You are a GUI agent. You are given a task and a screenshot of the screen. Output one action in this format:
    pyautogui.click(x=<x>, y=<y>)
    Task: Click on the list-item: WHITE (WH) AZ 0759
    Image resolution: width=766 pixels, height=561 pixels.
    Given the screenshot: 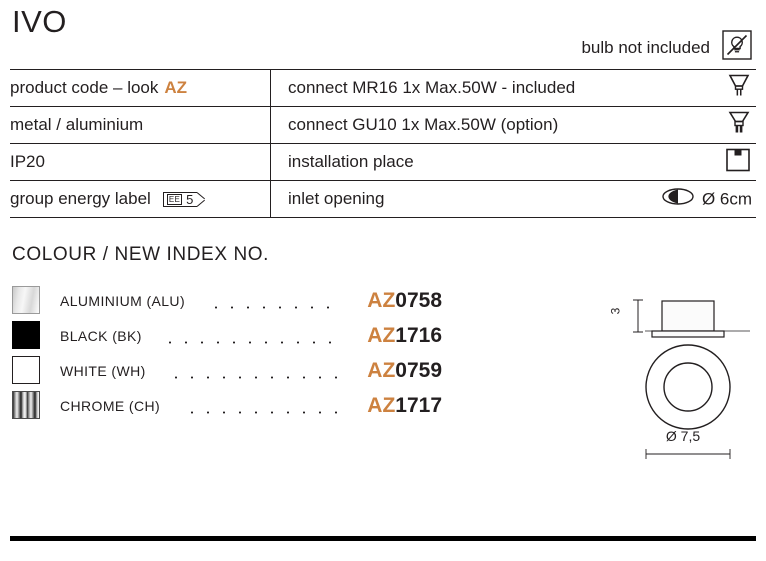 What is the action you would take?
    pyautogui.click(x=227, y=370)
    